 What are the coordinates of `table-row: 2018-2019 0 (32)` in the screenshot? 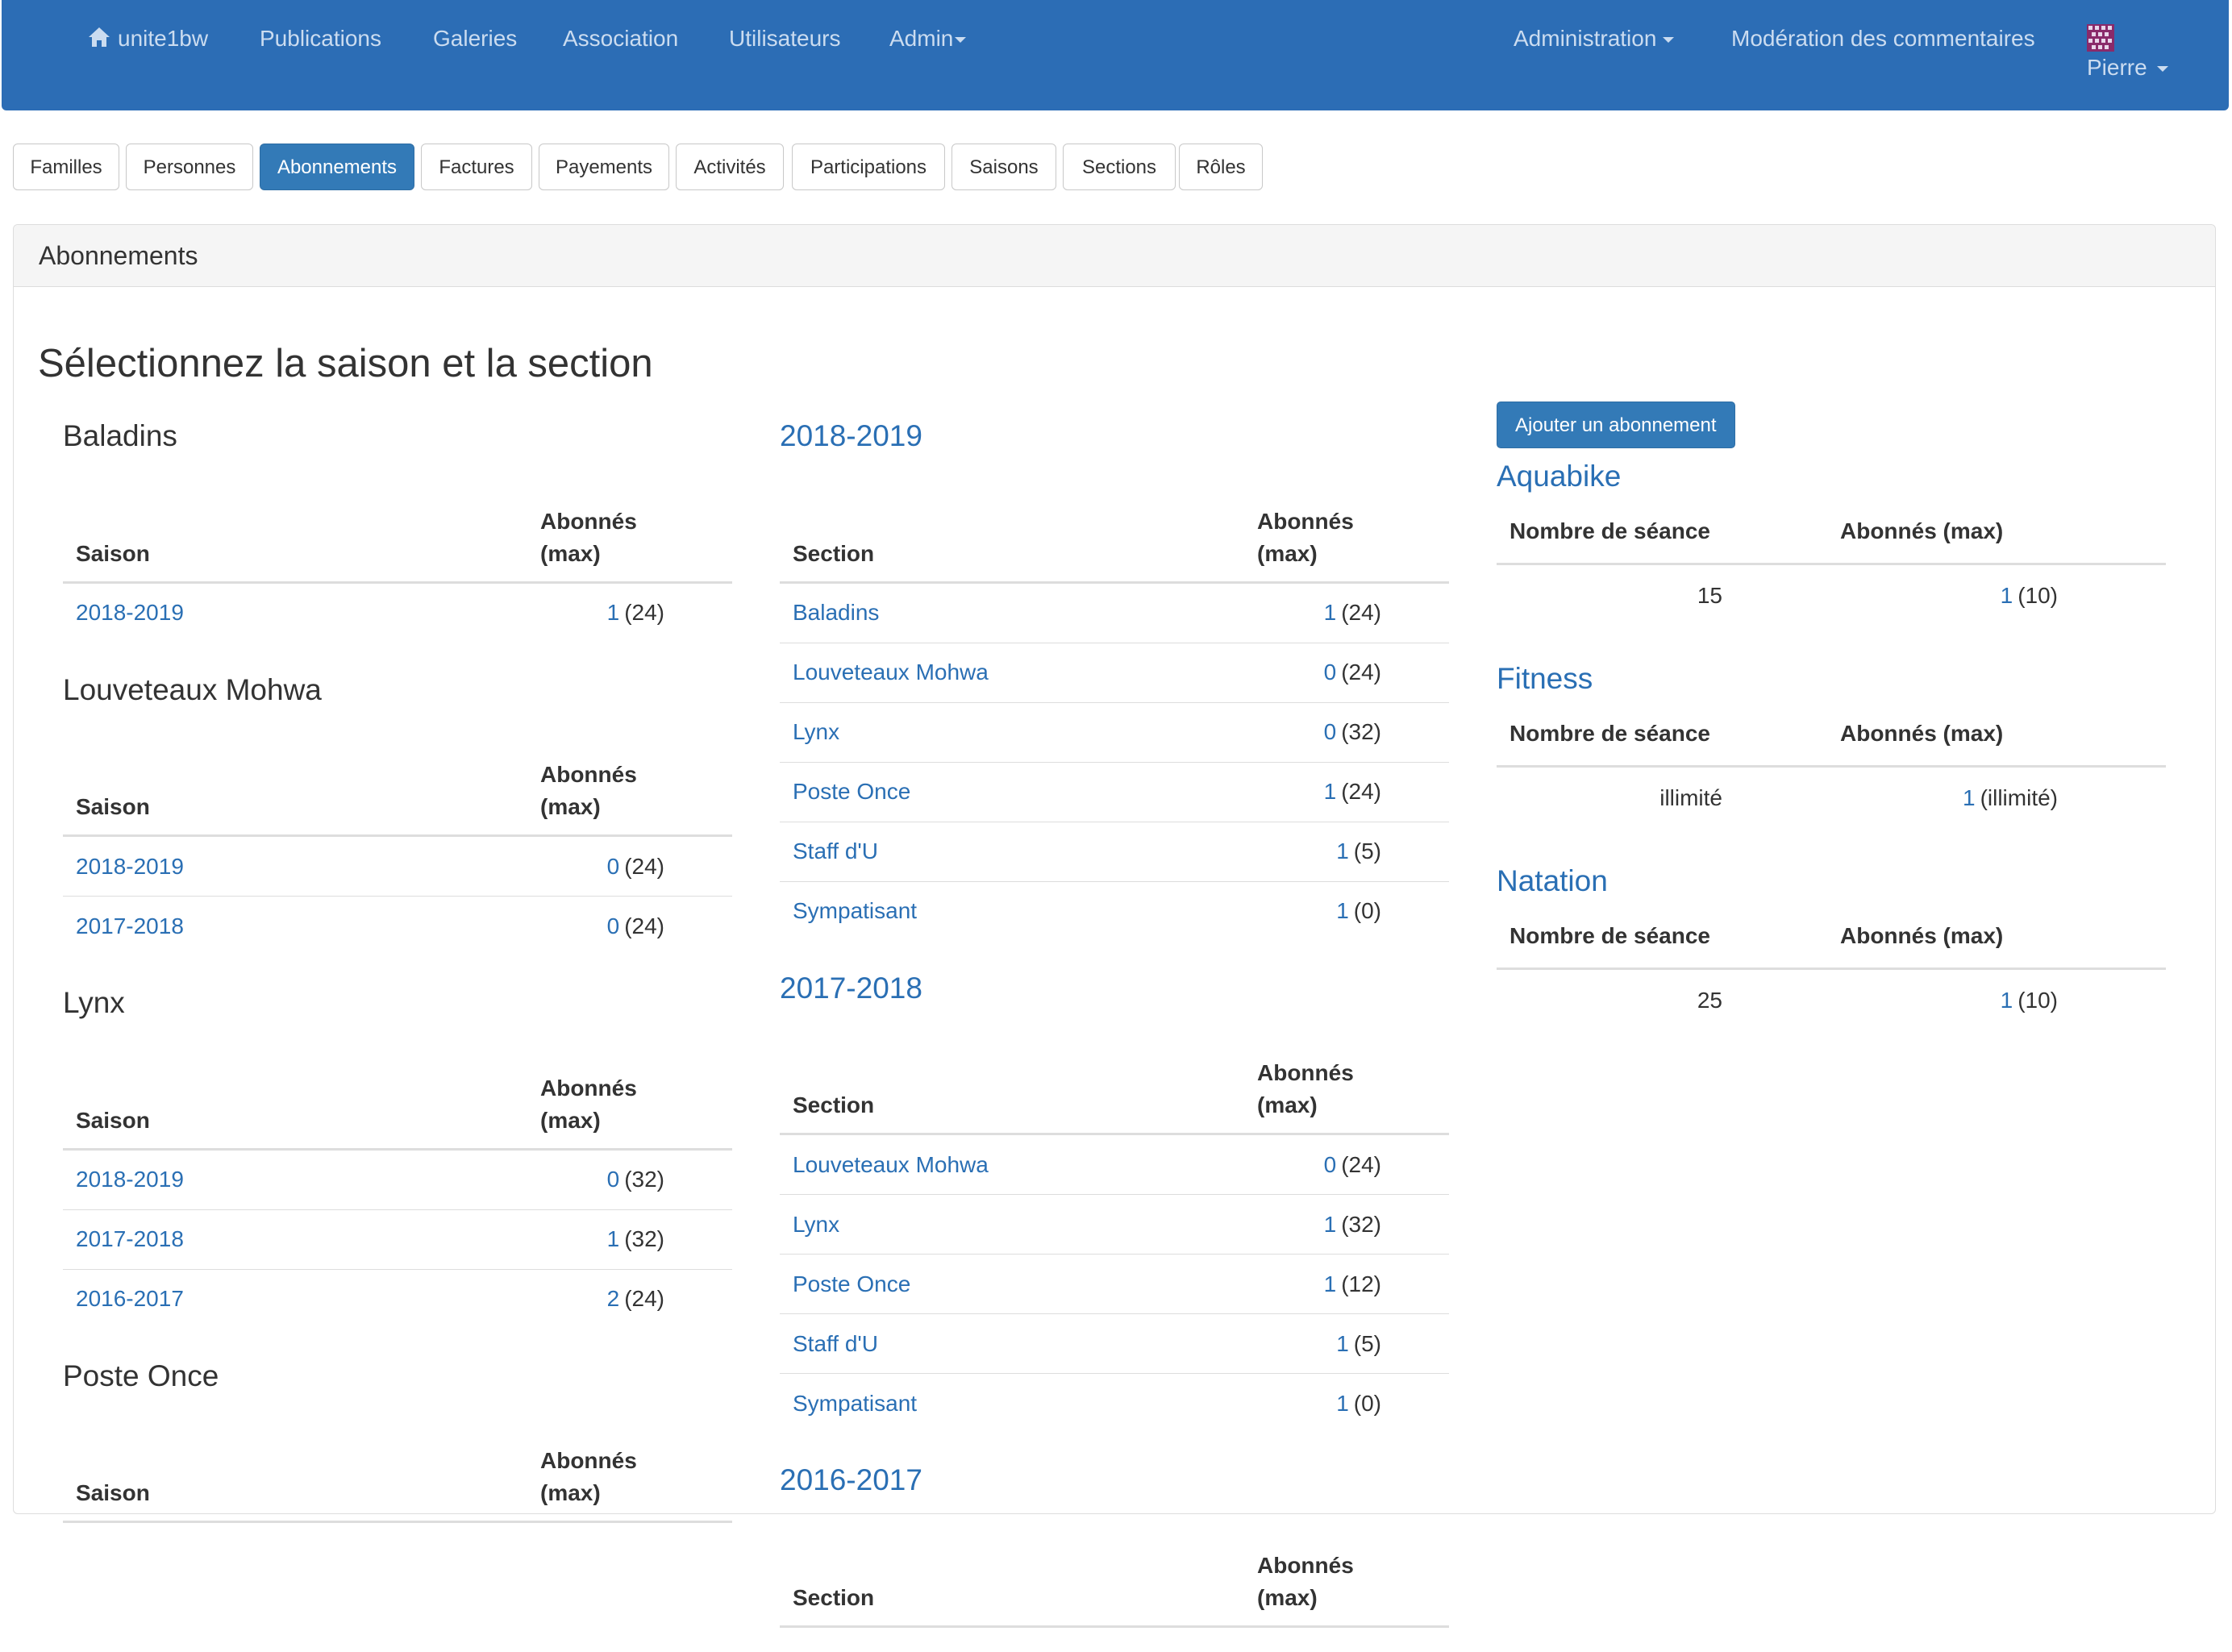 It's located at (397, 1179).